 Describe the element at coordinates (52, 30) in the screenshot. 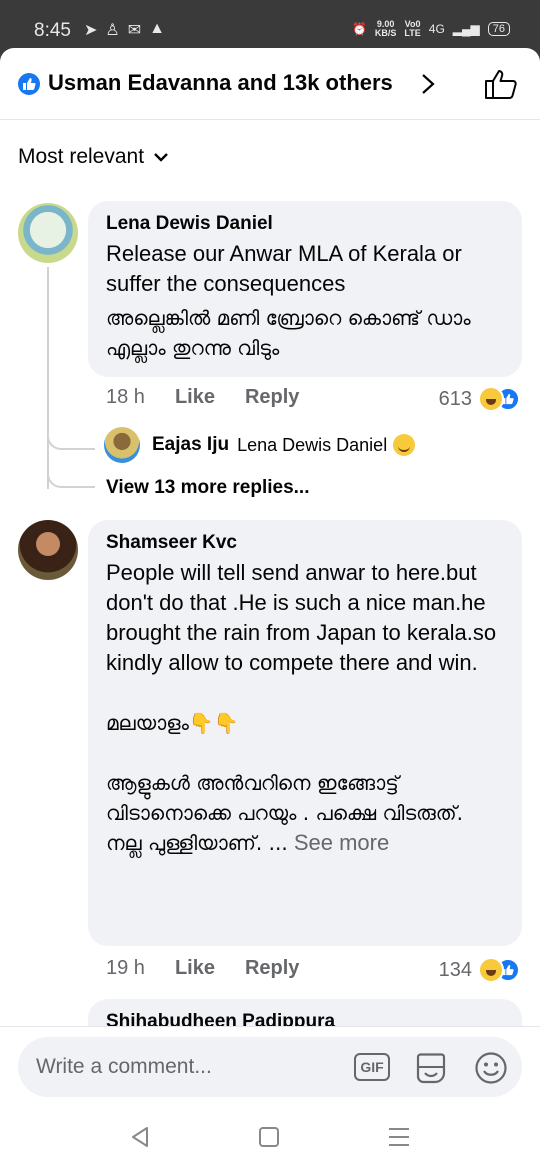

I see `status-time: 8:45` at that location.